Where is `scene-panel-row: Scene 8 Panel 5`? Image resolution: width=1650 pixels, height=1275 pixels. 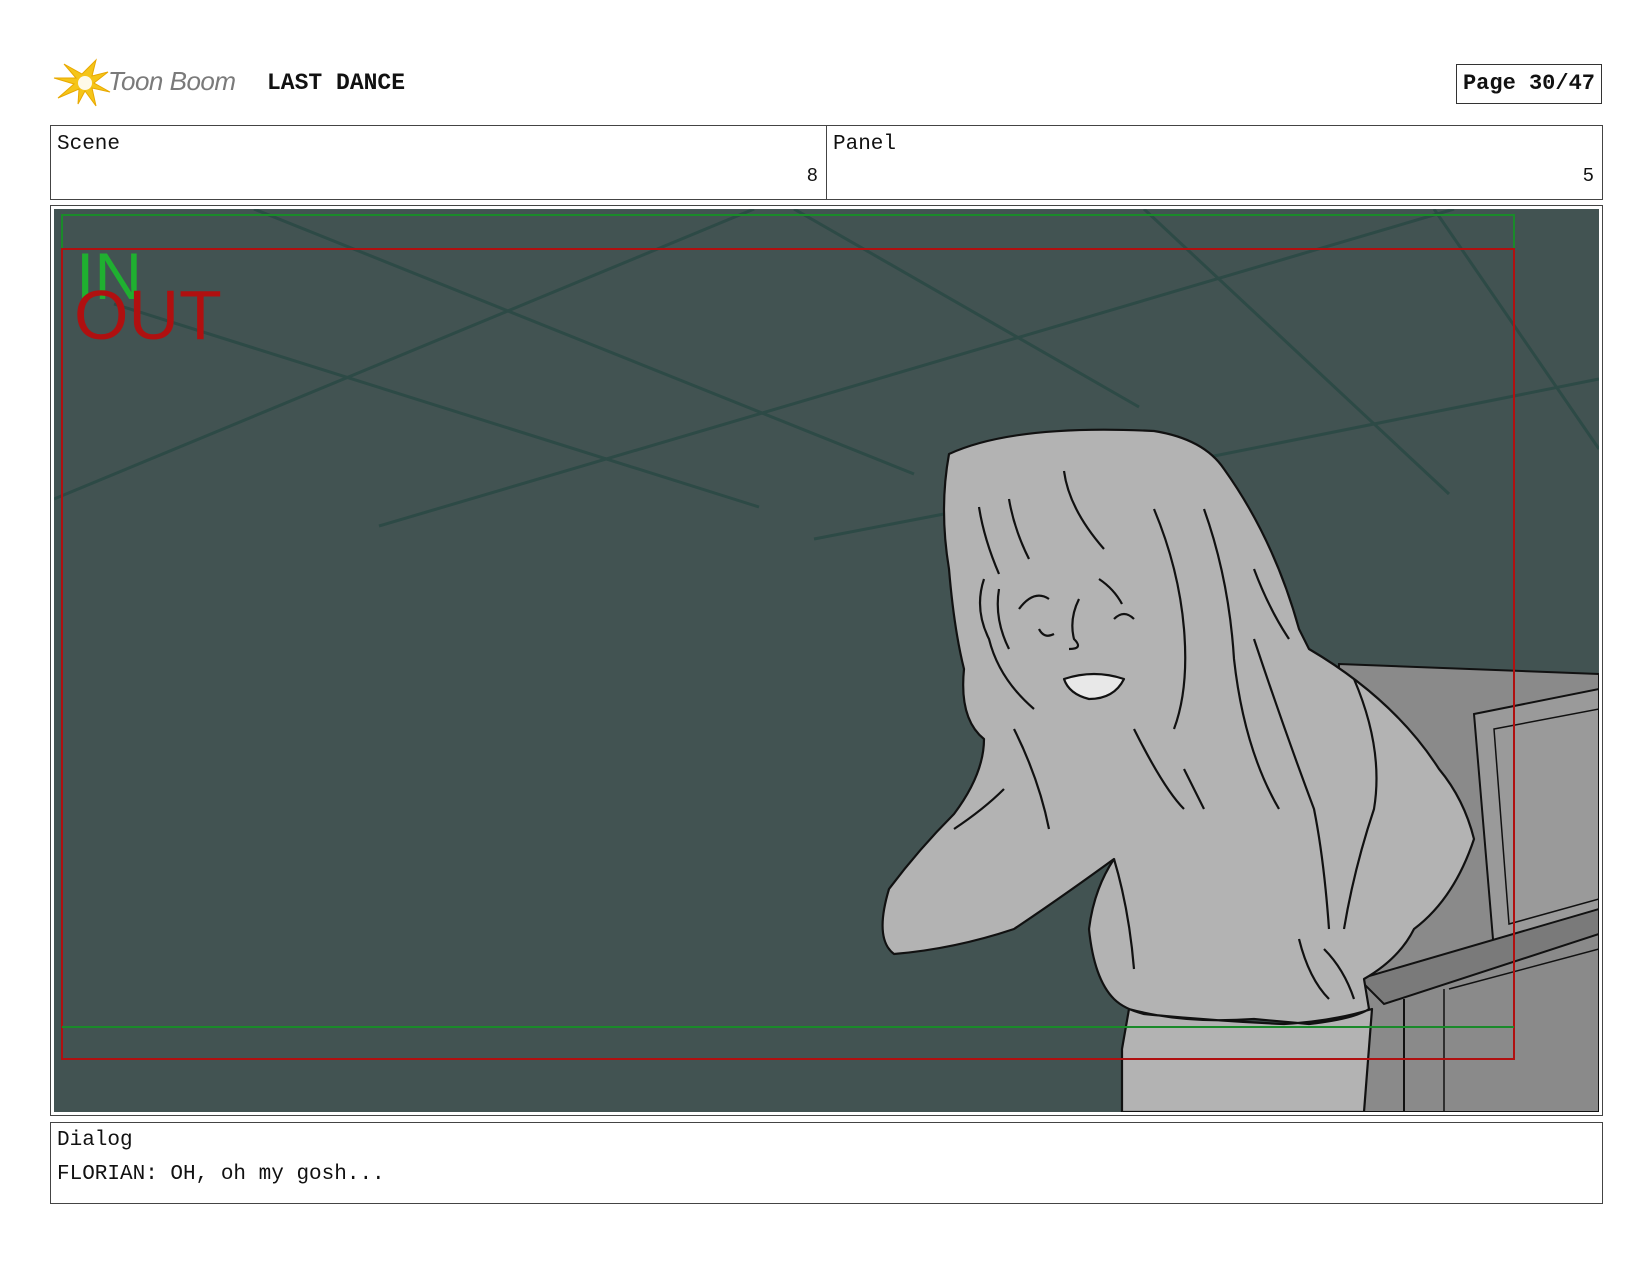
scene-panel-row: Scene 8 Panel 5 is located at coordinates (826, 162).